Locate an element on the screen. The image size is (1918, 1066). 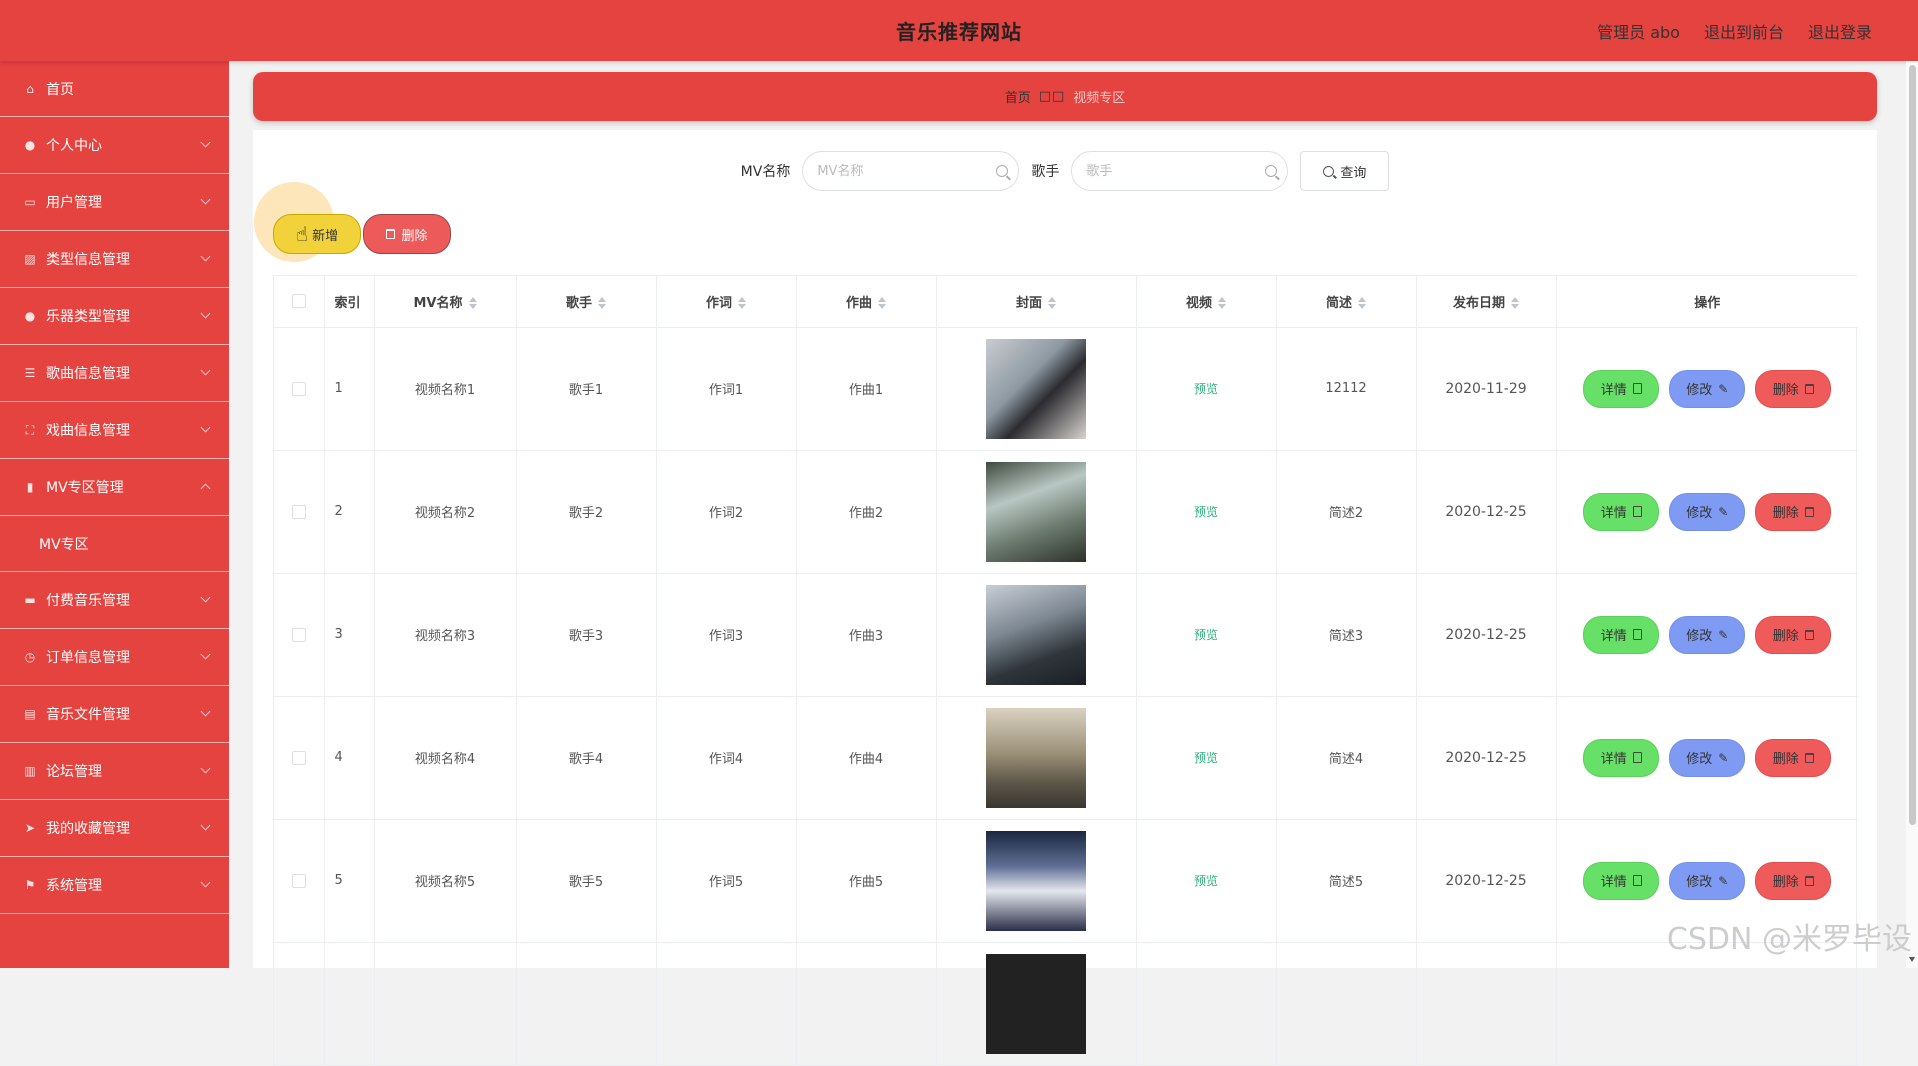
sidebar-item-music-files: ▤ 音乐文件管理 is located at coordinates (114, 714).